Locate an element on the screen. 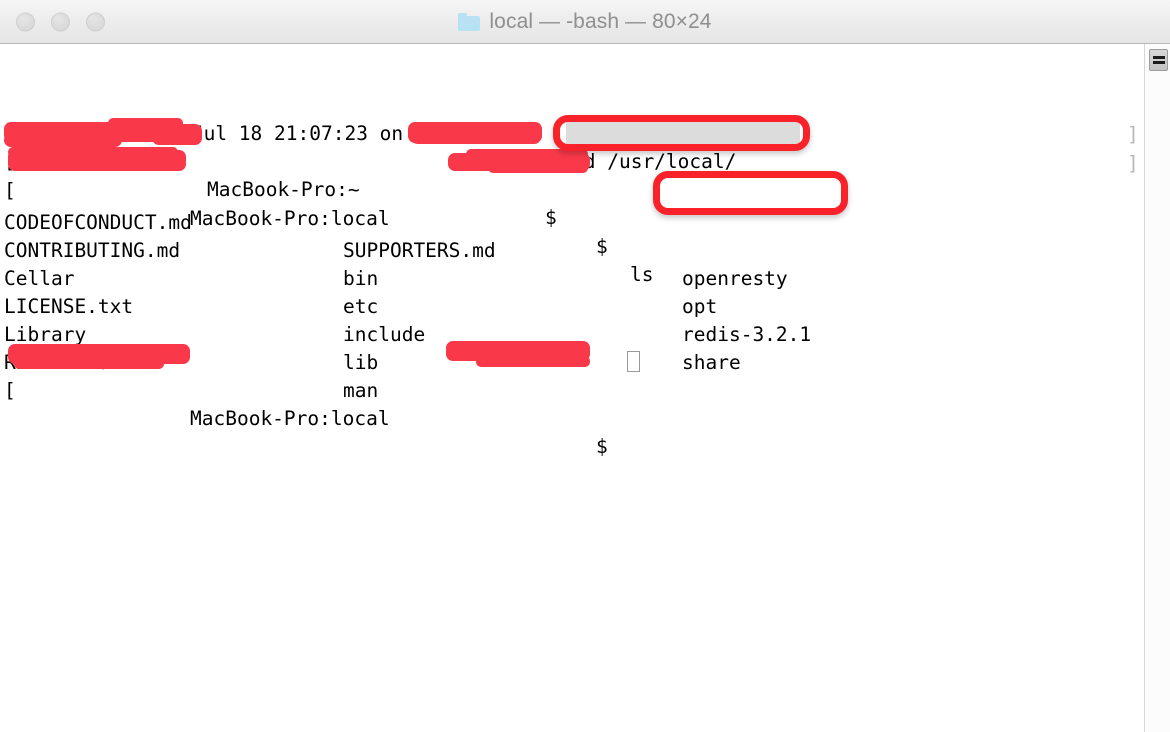  folder-icon is located at coordinates (469, 21).